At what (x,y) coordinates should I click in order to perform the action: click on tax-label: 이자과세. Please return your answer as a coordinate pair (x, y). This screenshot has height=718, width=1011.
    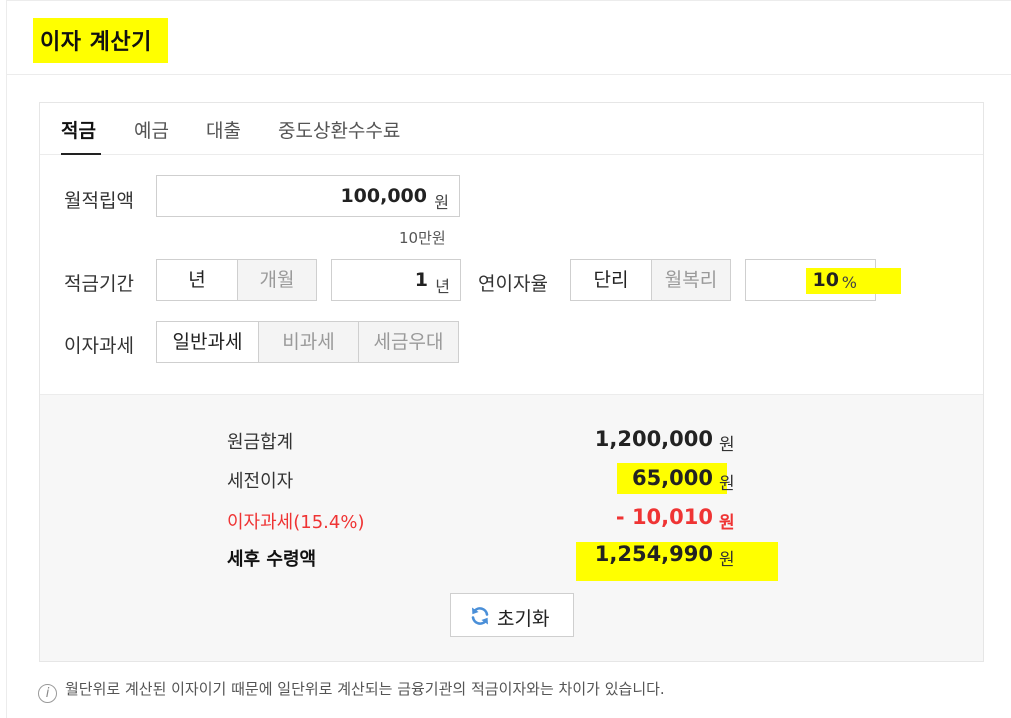
    Looking at the image, I should click on (99, 346).